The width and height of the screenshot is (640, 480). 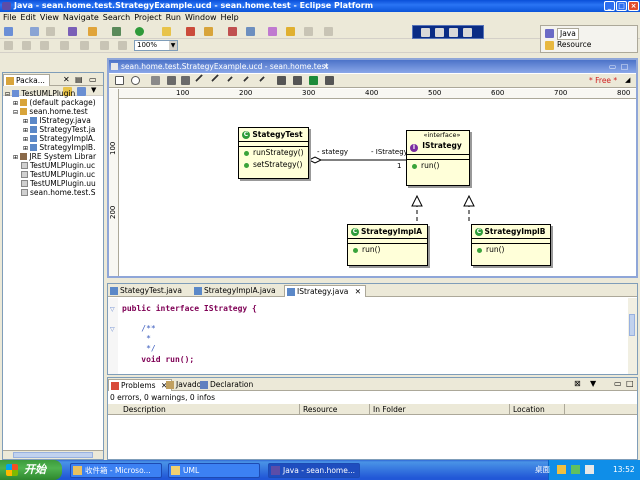 What do you see at coordinates (574, 44) in the screenshot?
I see `perspective-resource: Resource` at bounding box center [574, 44].